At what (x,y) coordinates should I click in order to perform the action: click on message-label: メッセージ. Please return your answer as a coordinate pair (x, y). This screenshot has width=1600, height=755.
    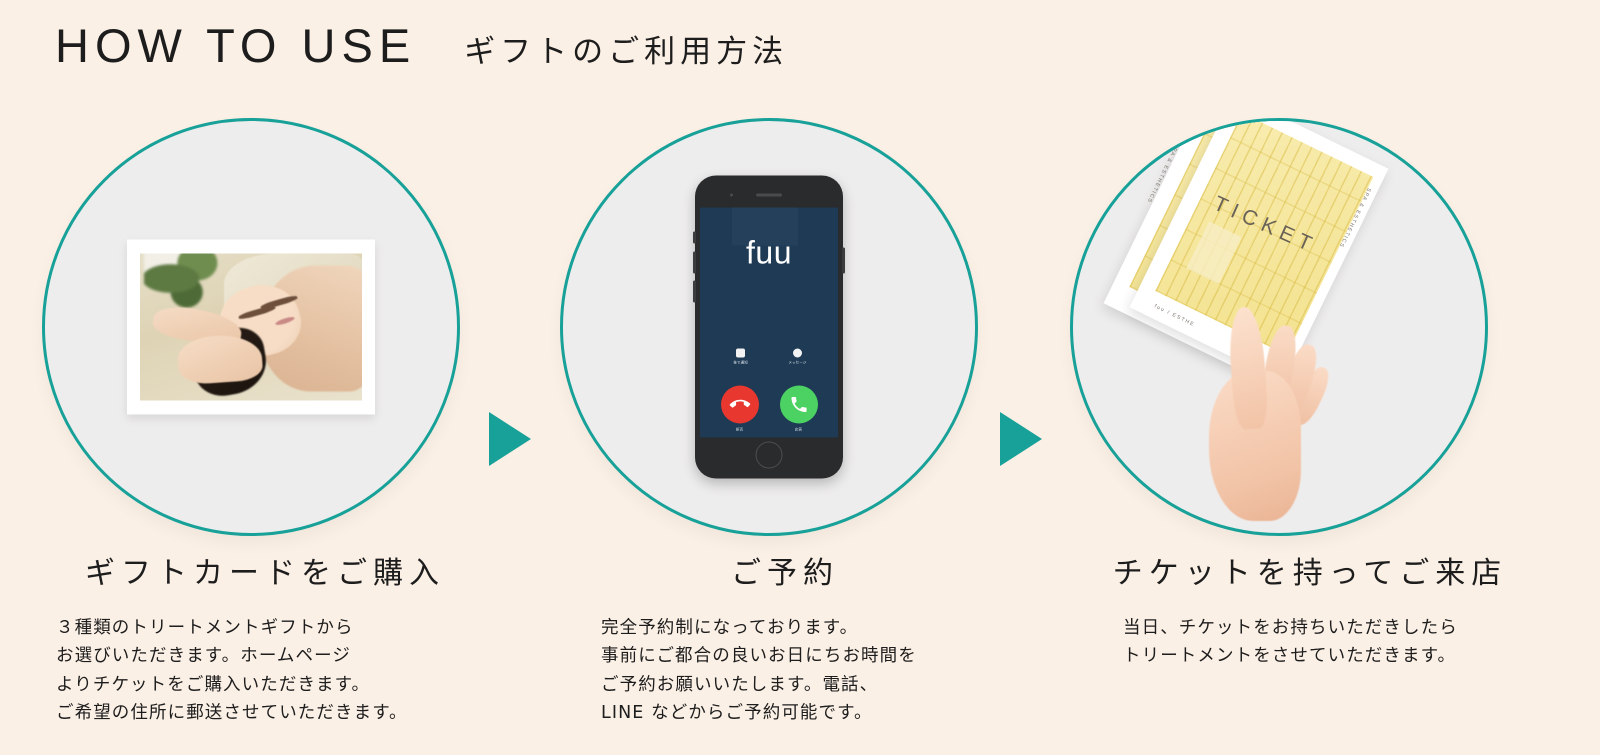
    Looking at the image, I should click on (797, 362).